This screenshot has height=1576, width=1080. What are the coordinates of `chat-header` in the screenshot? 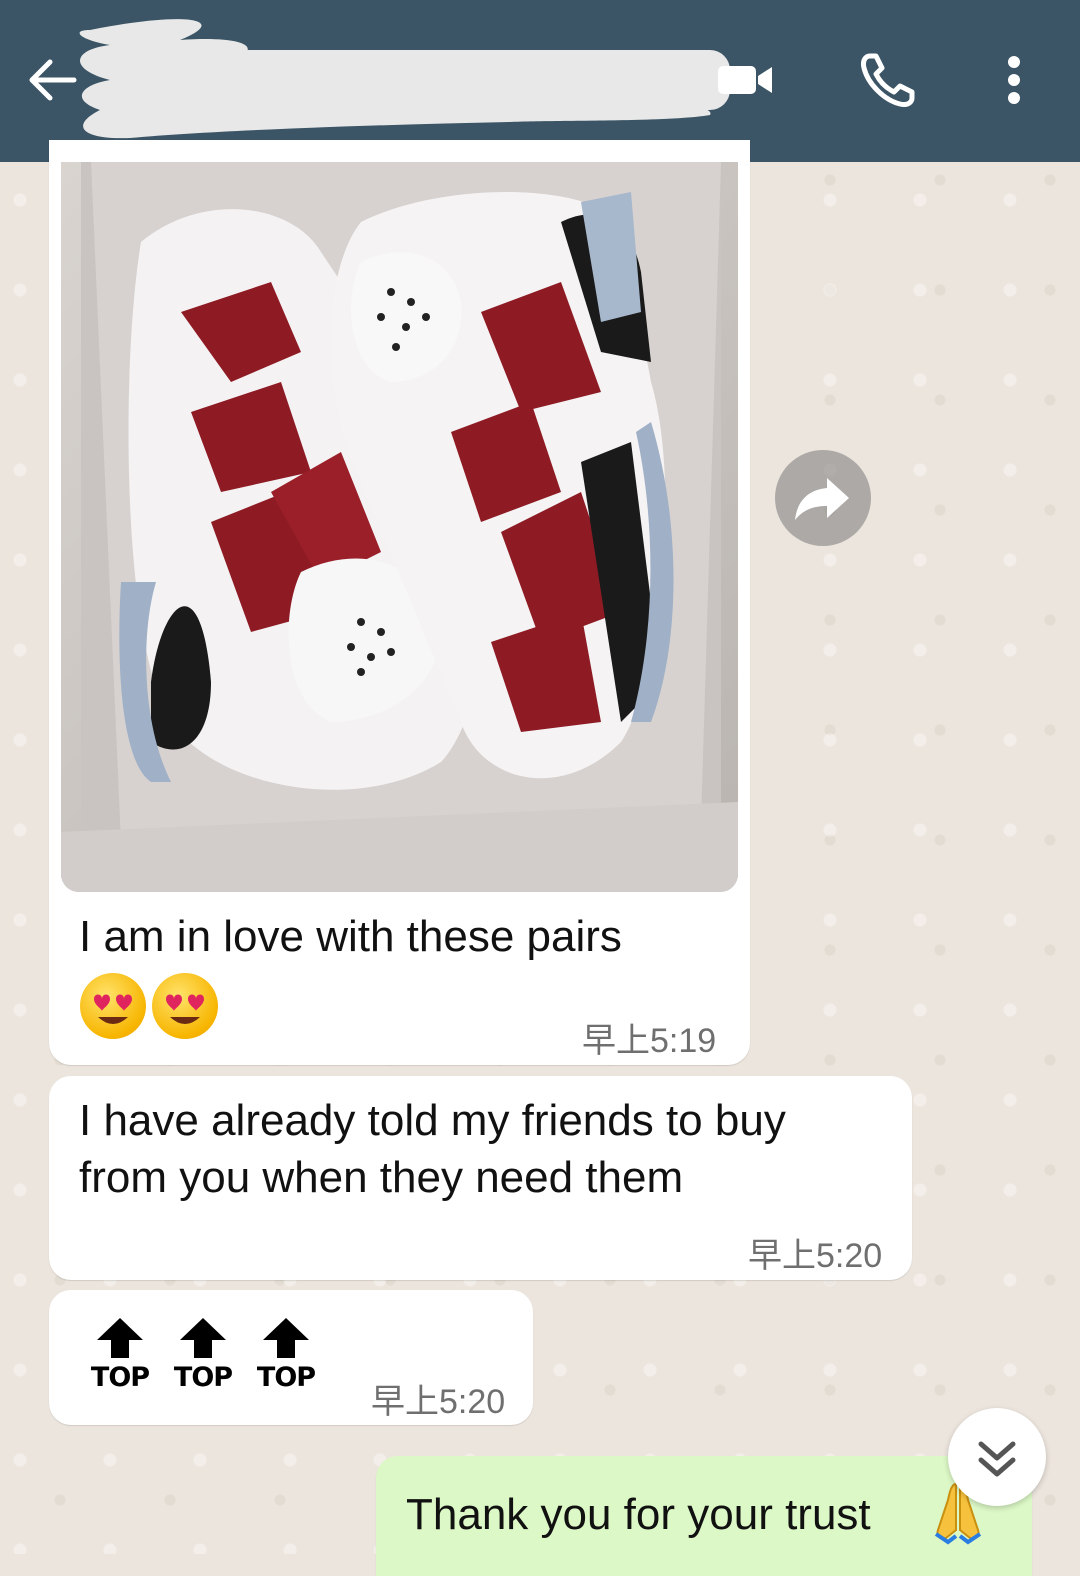 It's located at (540, 81).